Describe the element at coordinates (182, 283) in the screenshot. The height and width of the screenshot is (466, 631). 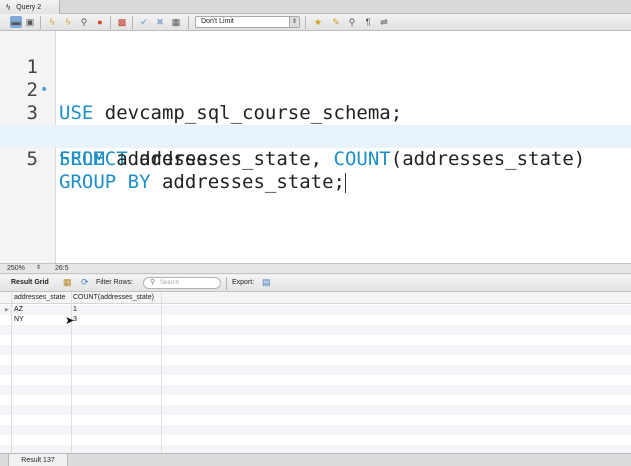
I see `filter-search-input: ⚲ Search` at that location.